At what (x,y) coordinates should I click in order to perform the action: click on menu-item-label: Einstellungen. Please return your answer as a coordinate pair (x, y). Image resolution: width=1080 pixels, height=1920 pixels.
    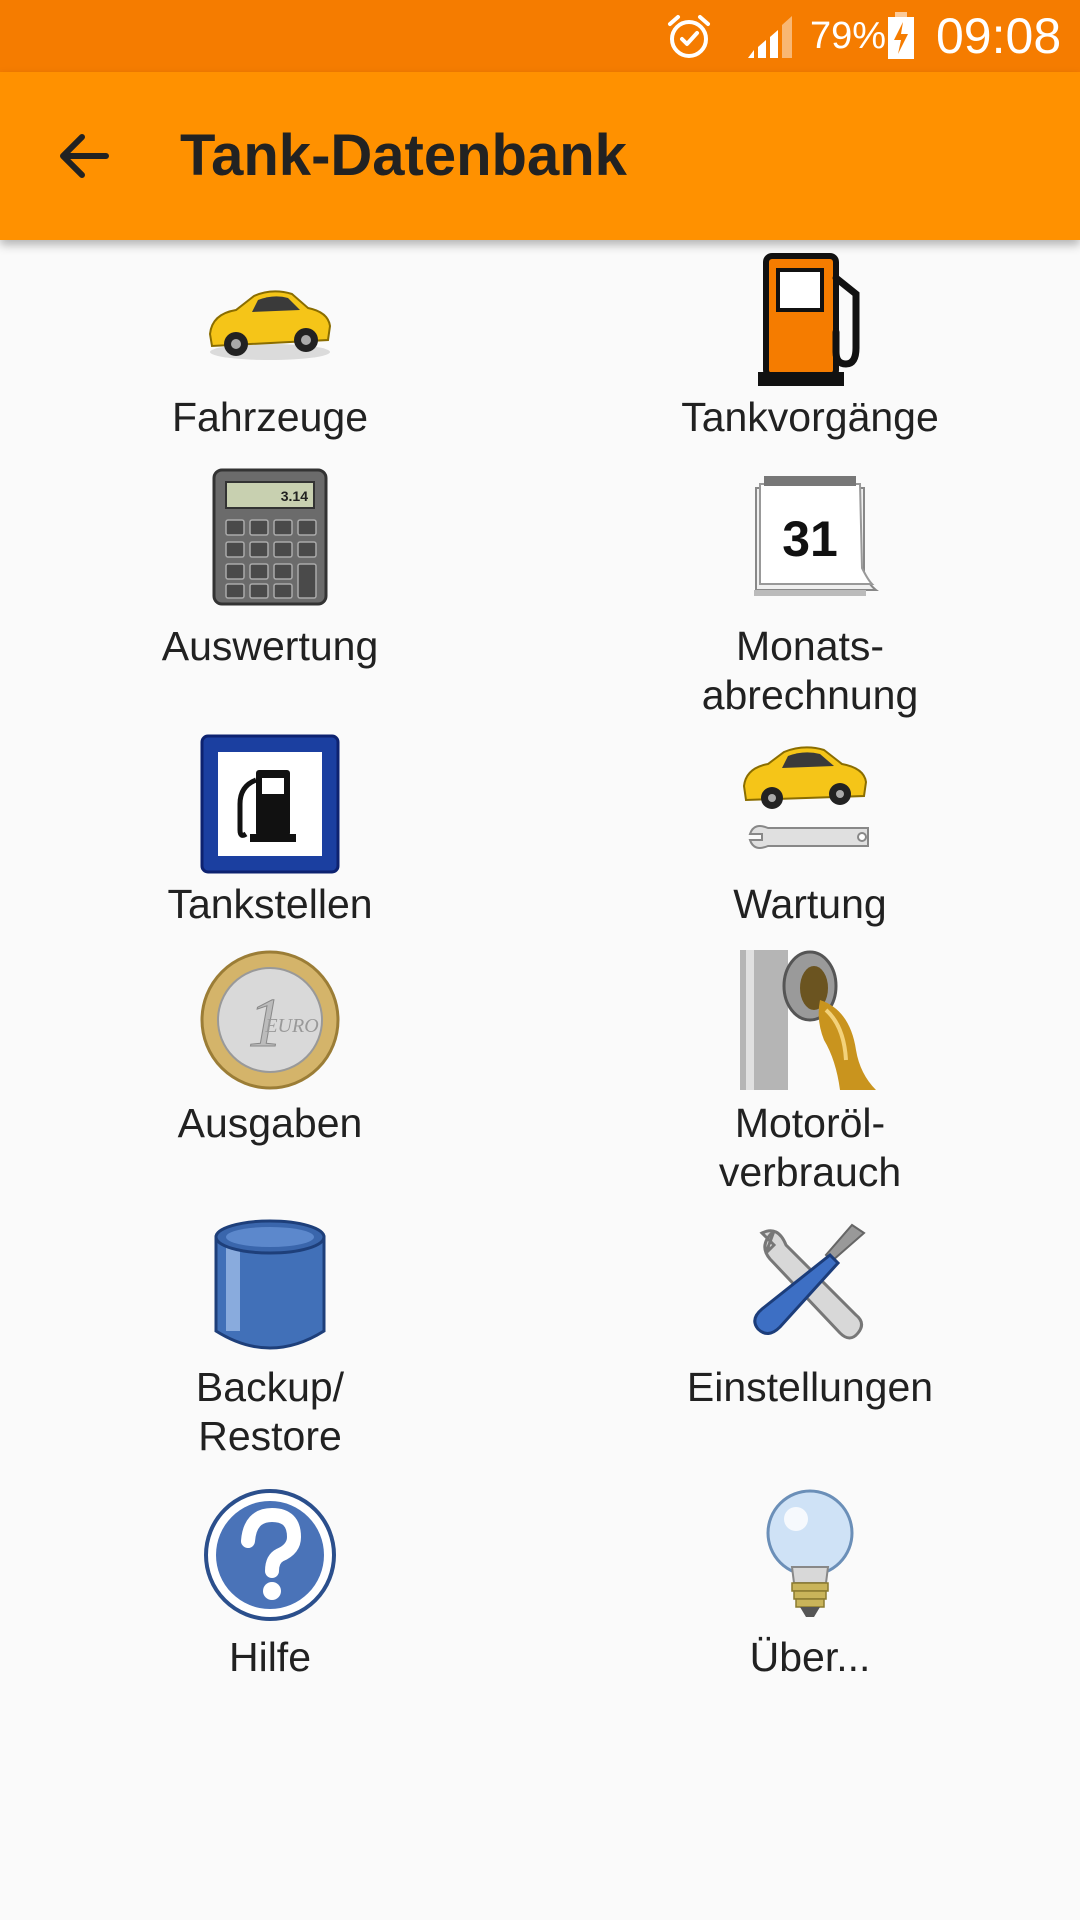
    Looking at the image, I should click on (810, 1387).